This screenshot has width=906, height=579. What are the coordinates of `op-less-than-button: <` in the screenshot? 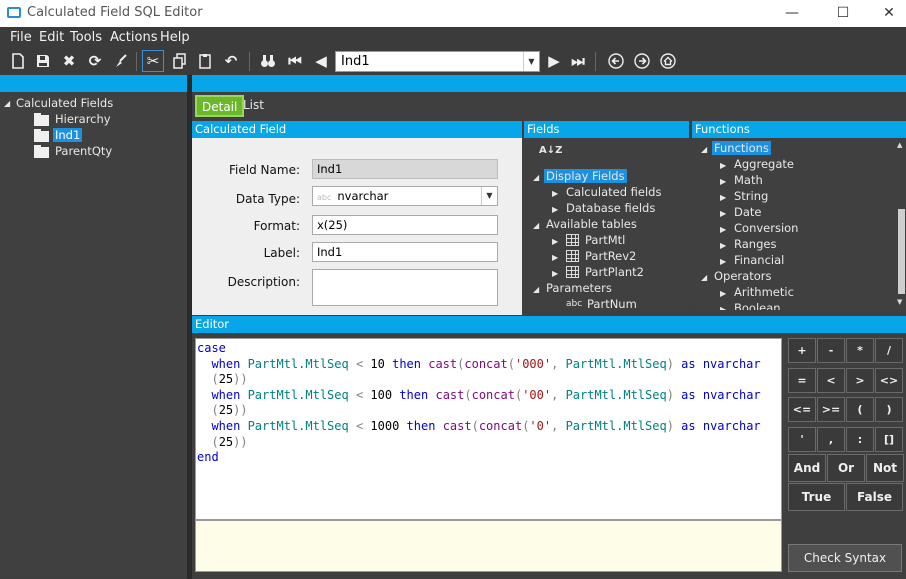 It's located at (831, 380).